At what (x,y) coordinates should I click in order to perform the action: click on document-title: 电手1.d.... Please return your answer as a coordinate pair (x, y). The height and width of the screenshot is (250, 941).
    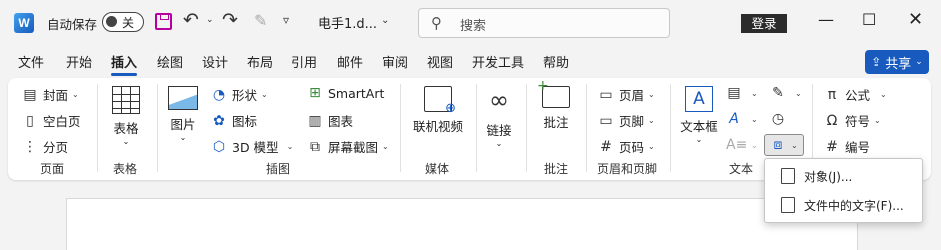
    Looking at the image, I should click on (347, 22).